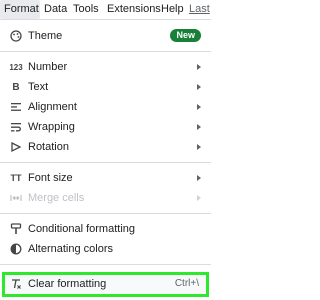 Image resolution: width=320 pixels, height=300 pixels. What do you see at coordinates (16, 147) in the screenshot?
I see `text-rotation-icon` at bounding box center [16, 147].